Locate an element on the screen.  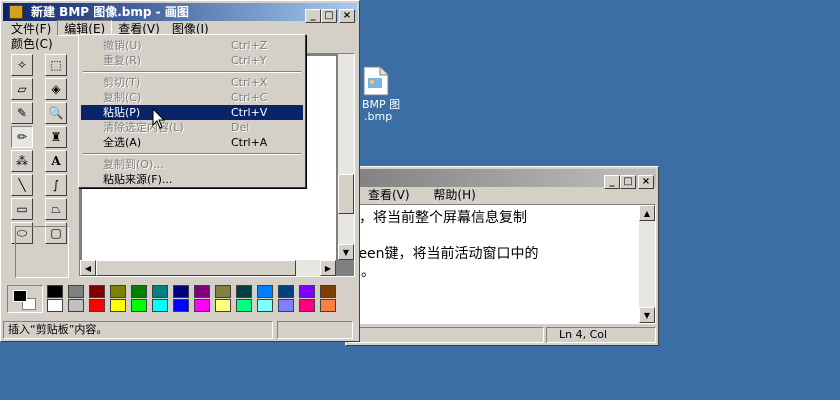
horizontal-scrollbar: ◀ ▶ is located at coordinates (208, 268).